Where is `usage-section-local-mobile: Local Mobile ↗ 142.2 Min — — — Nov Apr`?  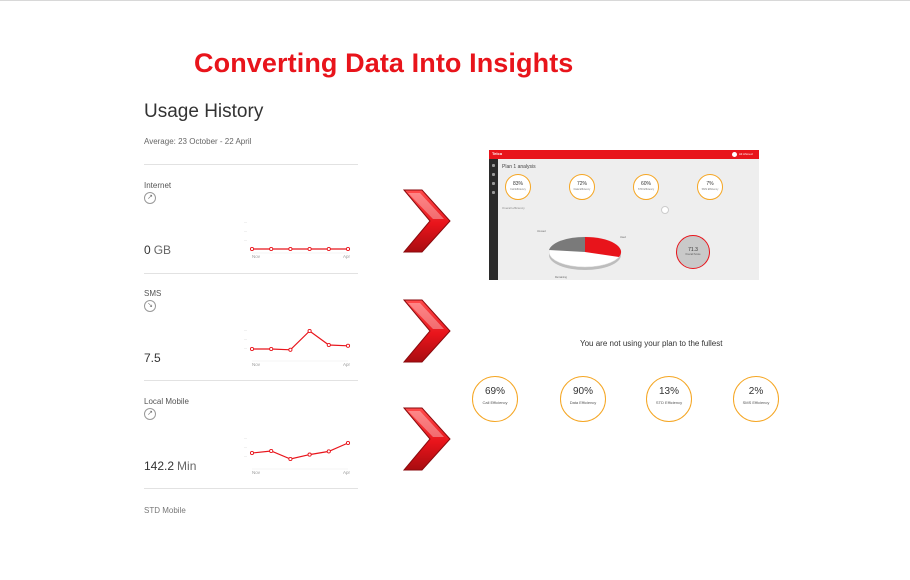 usage-section-local-mobile: Local Mobile ↗ 142.2 Min — — — Nov Apr is located at coordinates (252, 447).